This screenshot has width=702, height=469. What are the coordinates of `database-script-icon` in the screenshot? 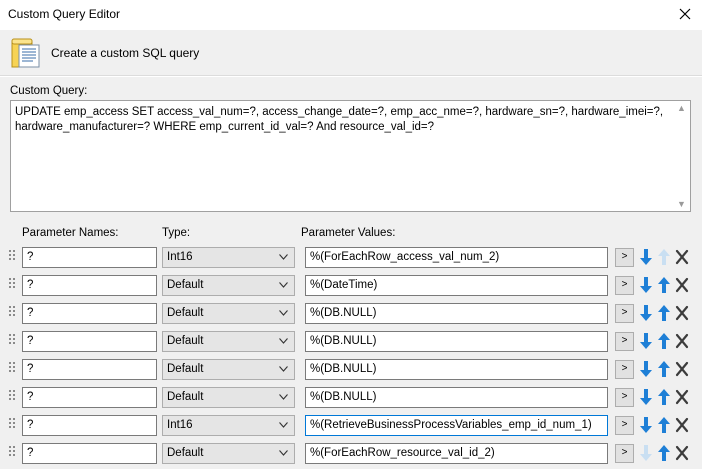 It's located at (26, 53).